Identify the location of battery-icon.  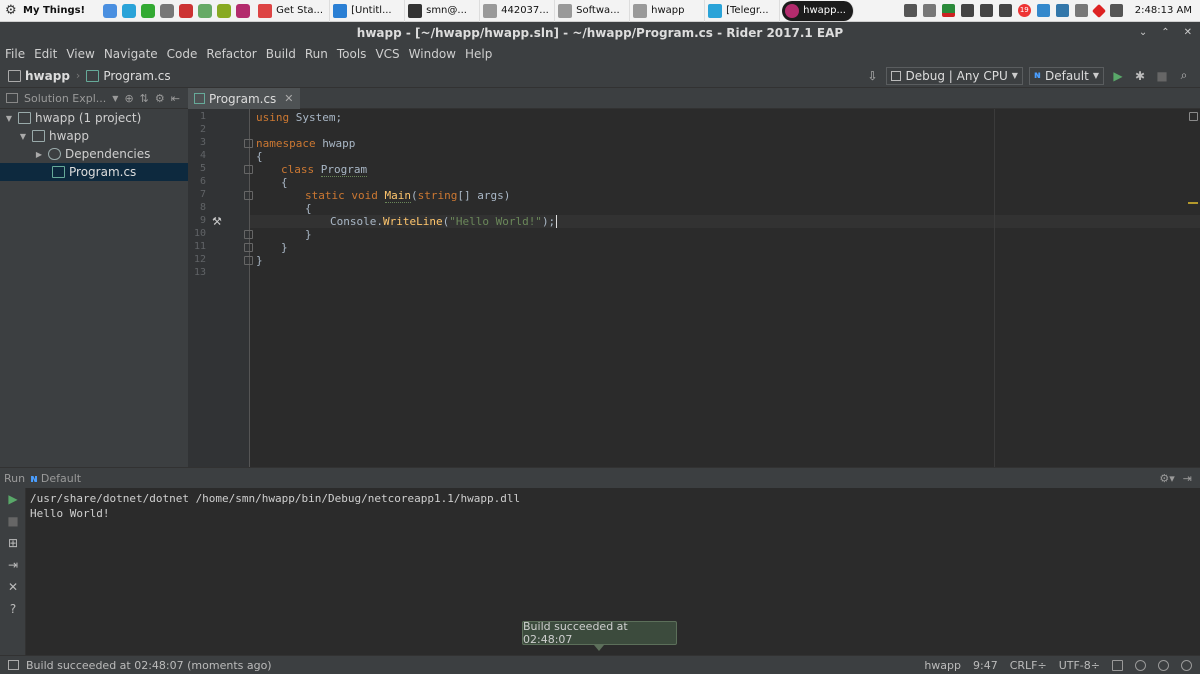
(1005, 10).